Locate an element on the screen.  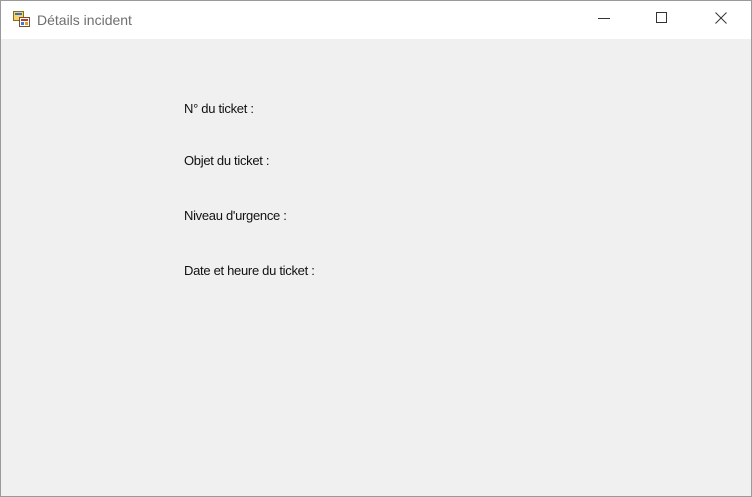
window-title: Détails incident is located at coordinates (84, 20).